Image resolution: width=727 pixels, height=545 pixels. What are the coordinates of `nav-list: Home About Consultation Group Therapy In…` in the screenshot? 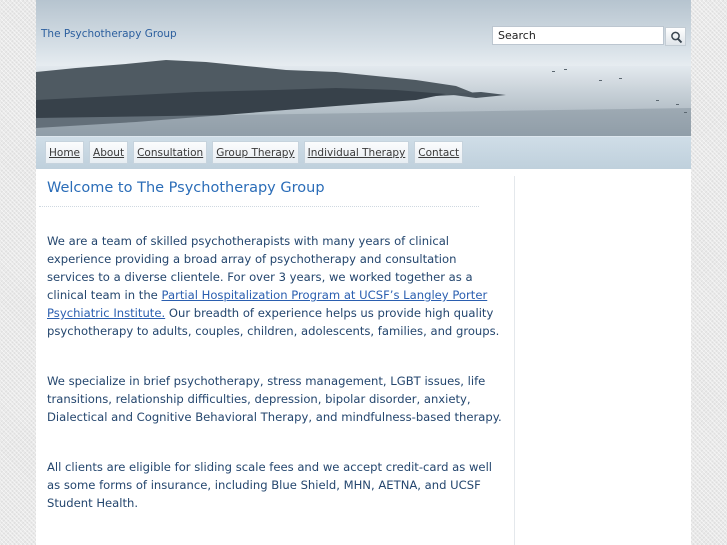 It's located at (254, 152).